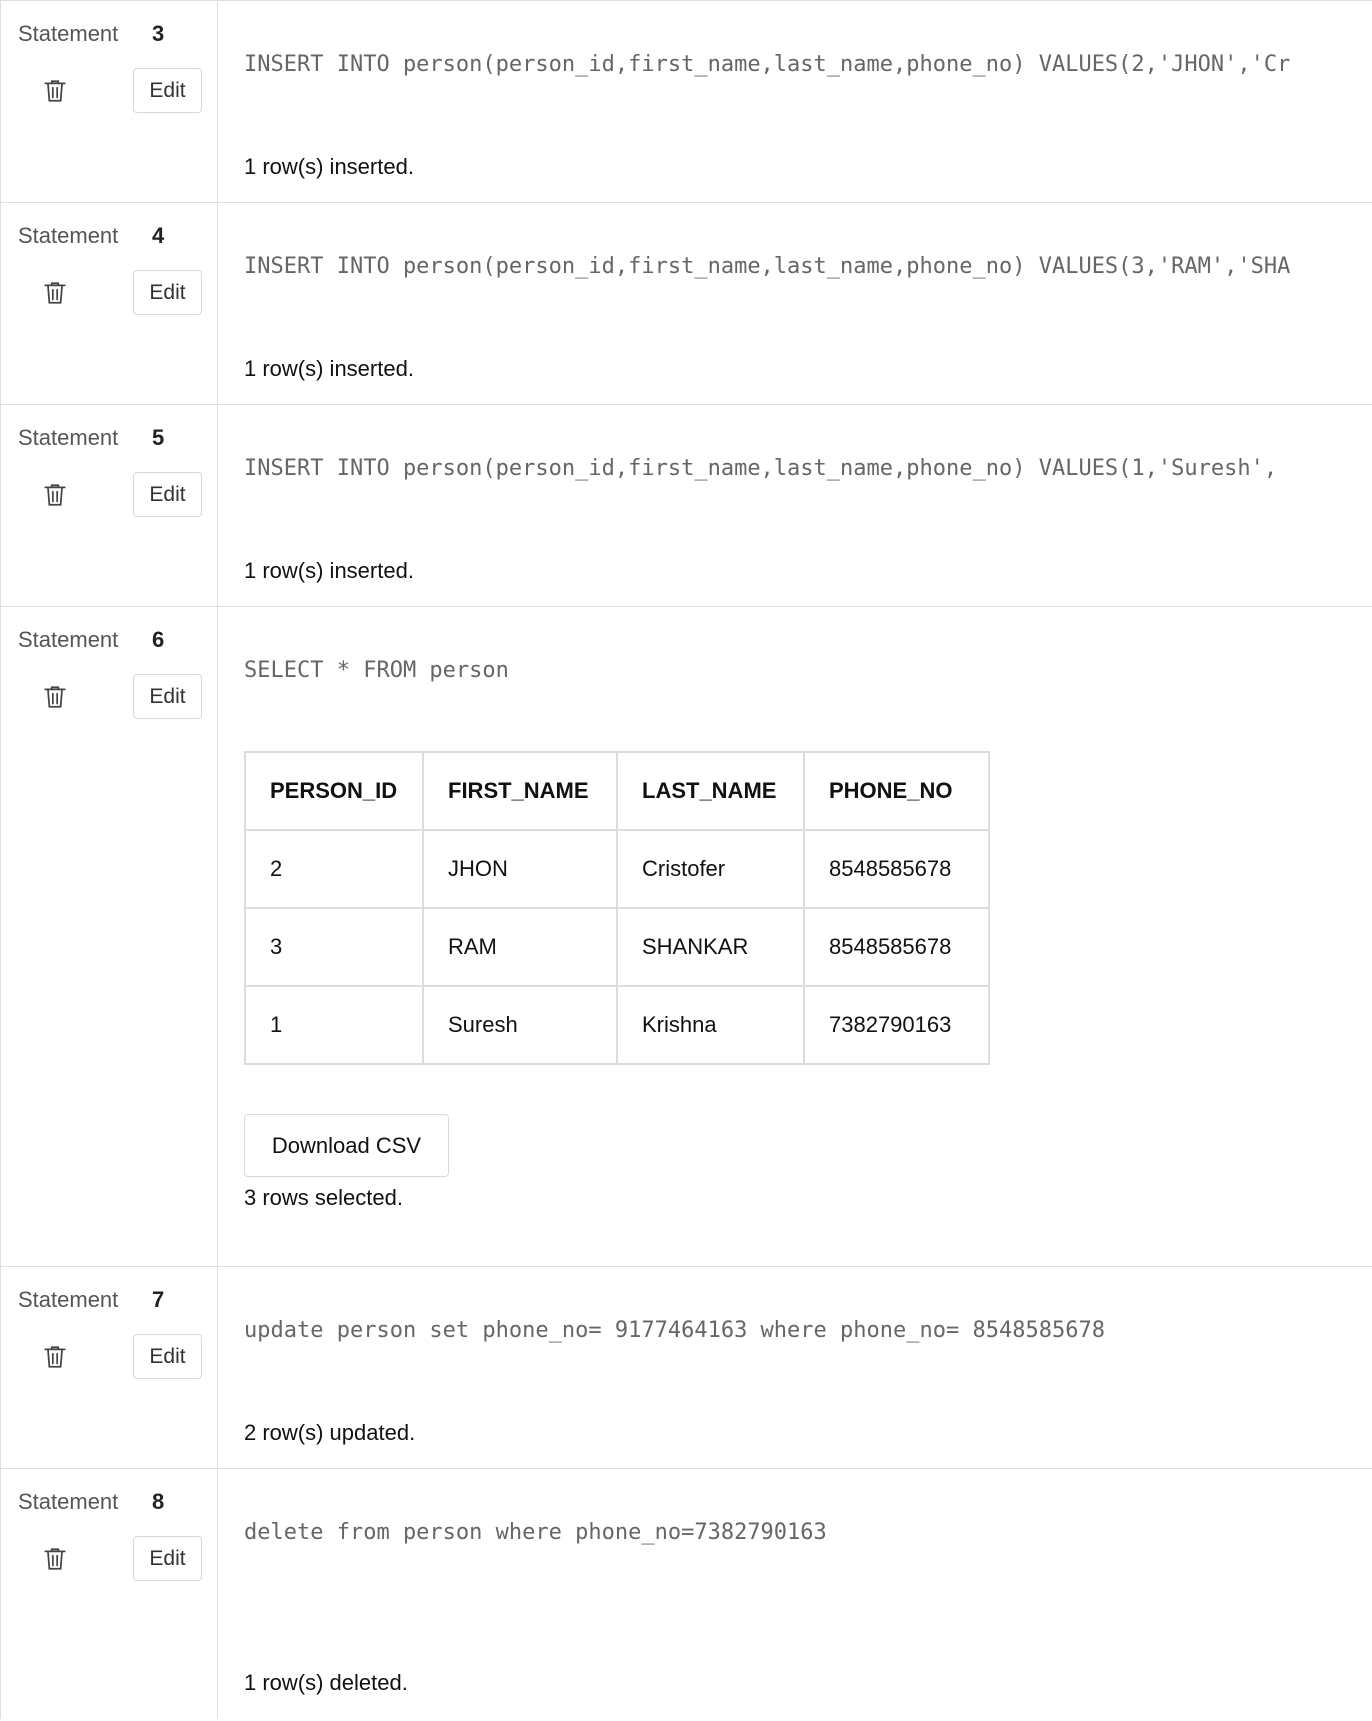 The image size is (1372, 1721). I want to click on statement-number: 7, so click(158, 1299).